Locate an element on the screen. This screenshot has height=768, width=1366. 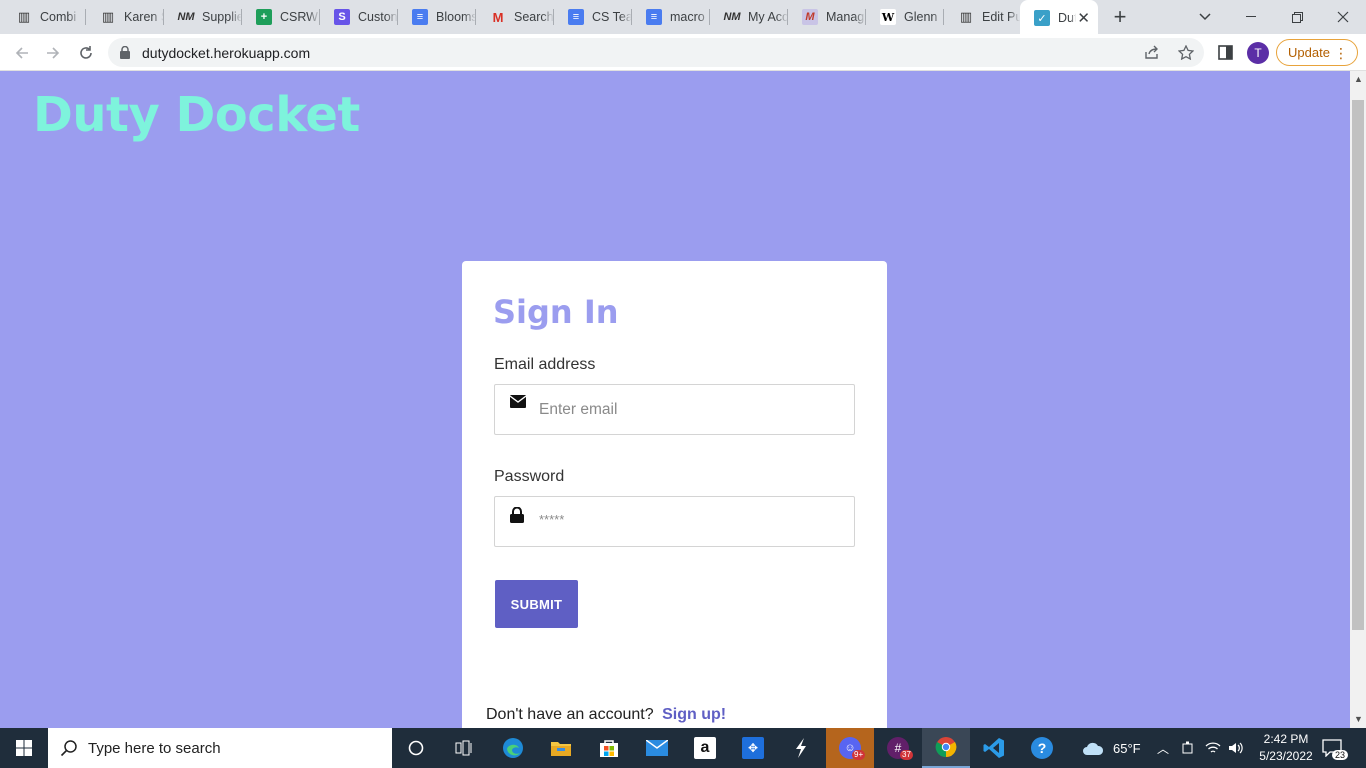
address-bar: dutydocket.herokuapp.com is located at coordinates (656, 52).